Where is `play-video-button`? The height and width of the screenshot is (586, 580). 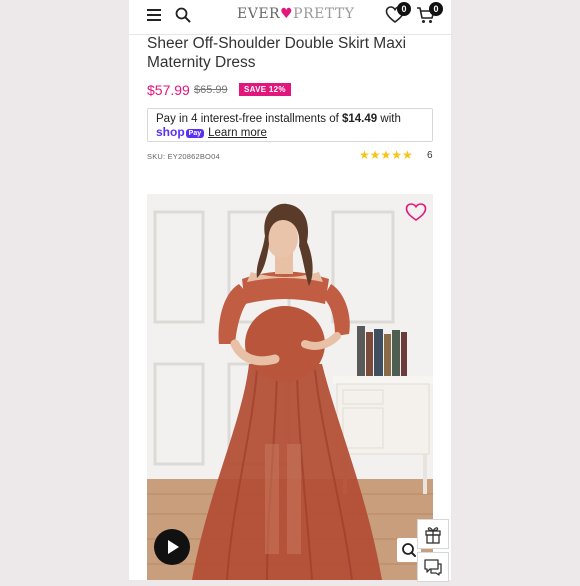 play-video-button is located at coordinates (172, 547).